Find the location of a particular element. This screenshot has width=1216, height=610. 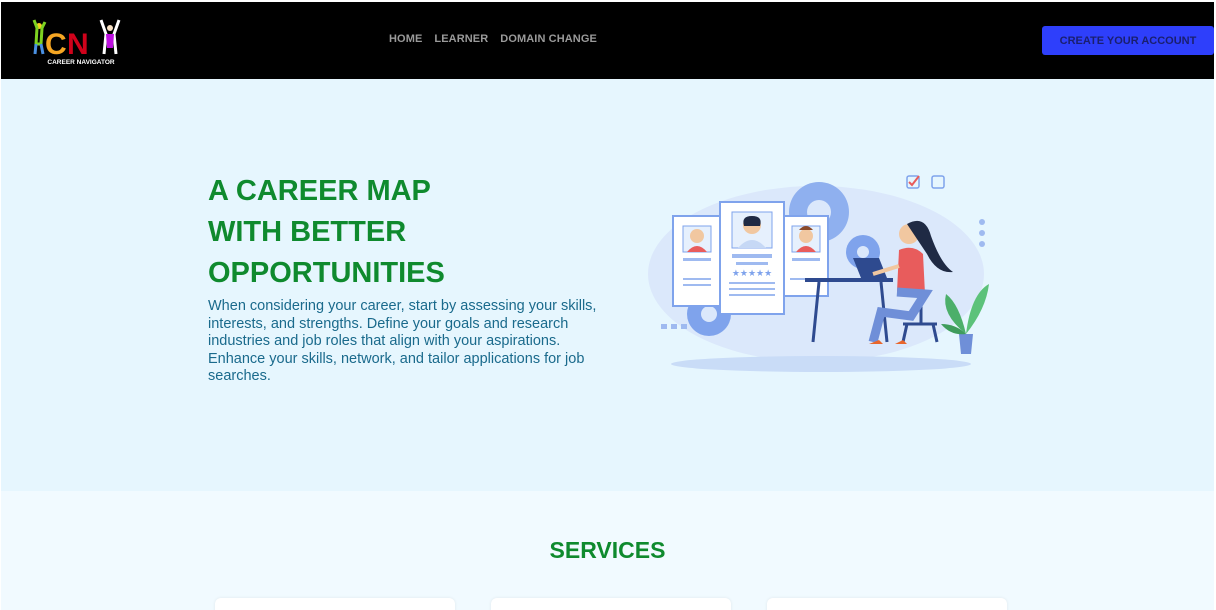

nav-learner: LEARNER is located at coordinates (461, 39).